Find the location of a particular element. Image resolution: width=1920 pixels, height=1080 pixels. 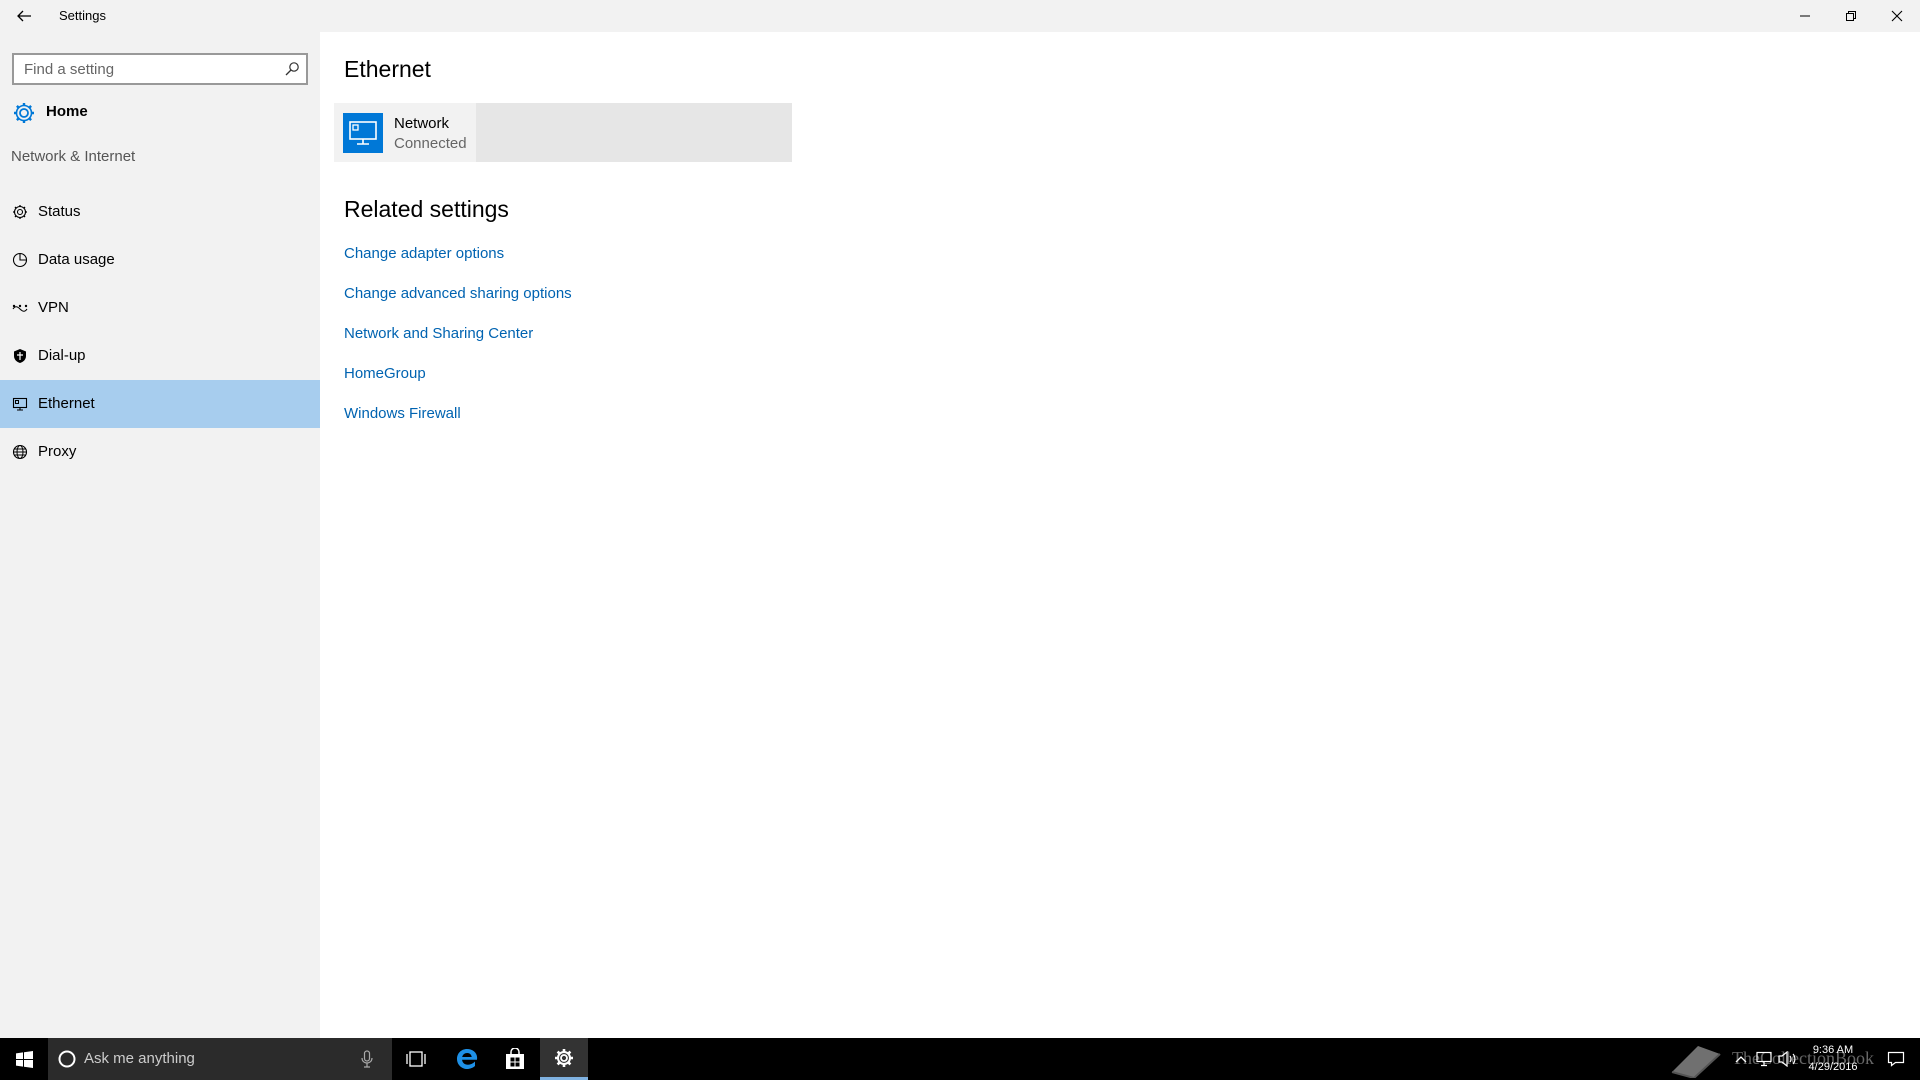

network-tile: Network Connected is located at coordinates (563, 132).